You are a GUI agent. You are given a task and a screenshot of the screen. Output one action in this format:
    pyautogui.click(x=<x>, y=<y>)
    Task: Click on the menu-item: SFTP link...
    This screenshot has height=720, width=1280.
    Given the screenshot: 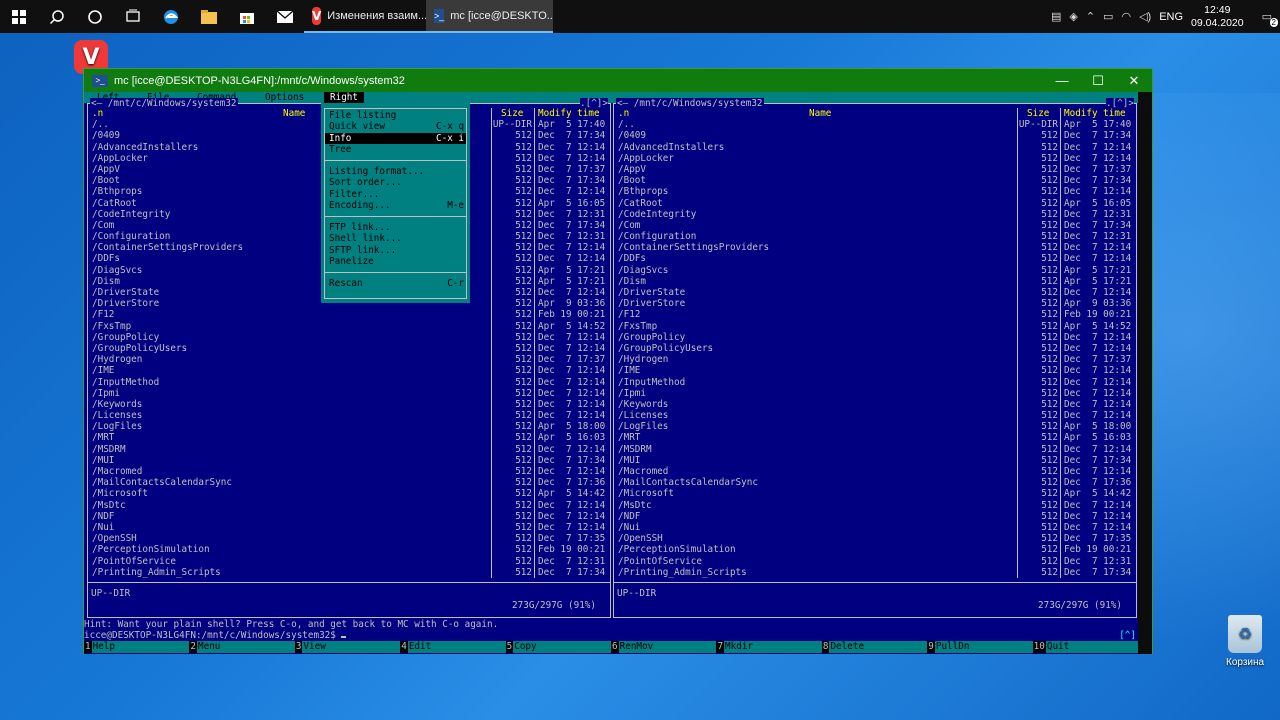 What is the action you would take?
    pyautogui.click(x=397, y=250)
    